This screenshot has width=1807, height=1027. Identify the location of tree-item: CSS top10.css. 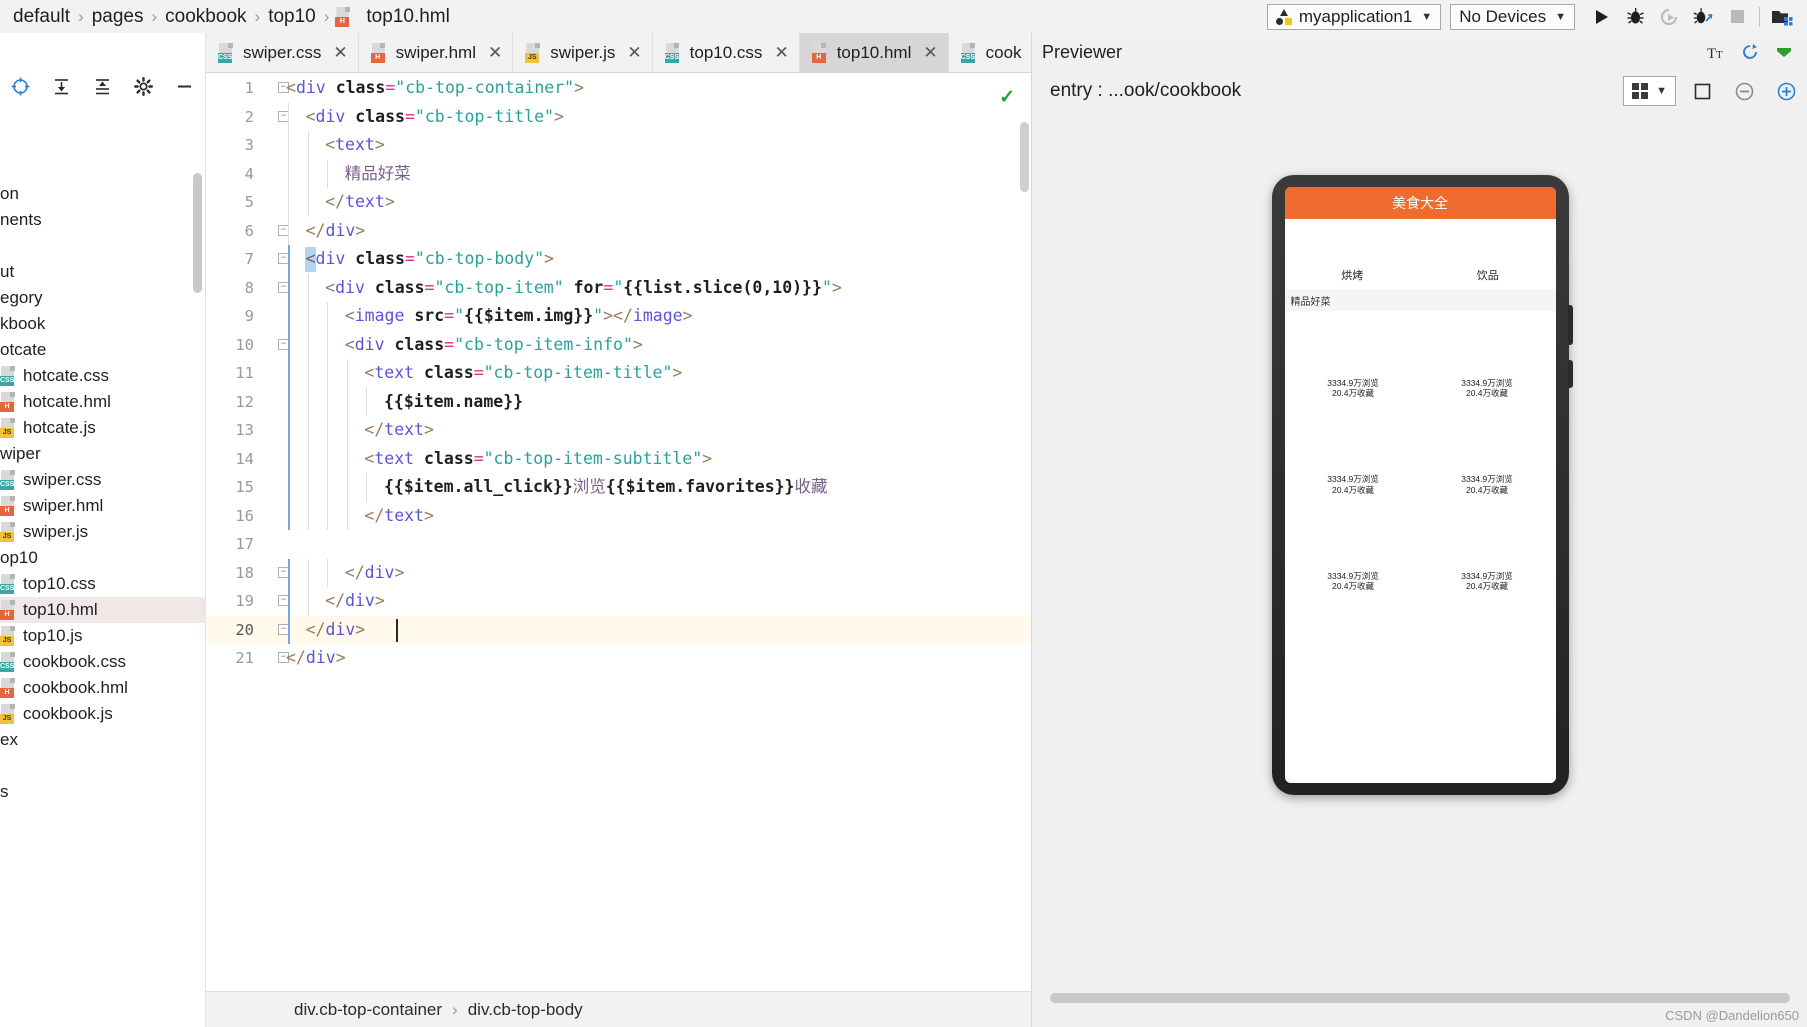
(102, 584).